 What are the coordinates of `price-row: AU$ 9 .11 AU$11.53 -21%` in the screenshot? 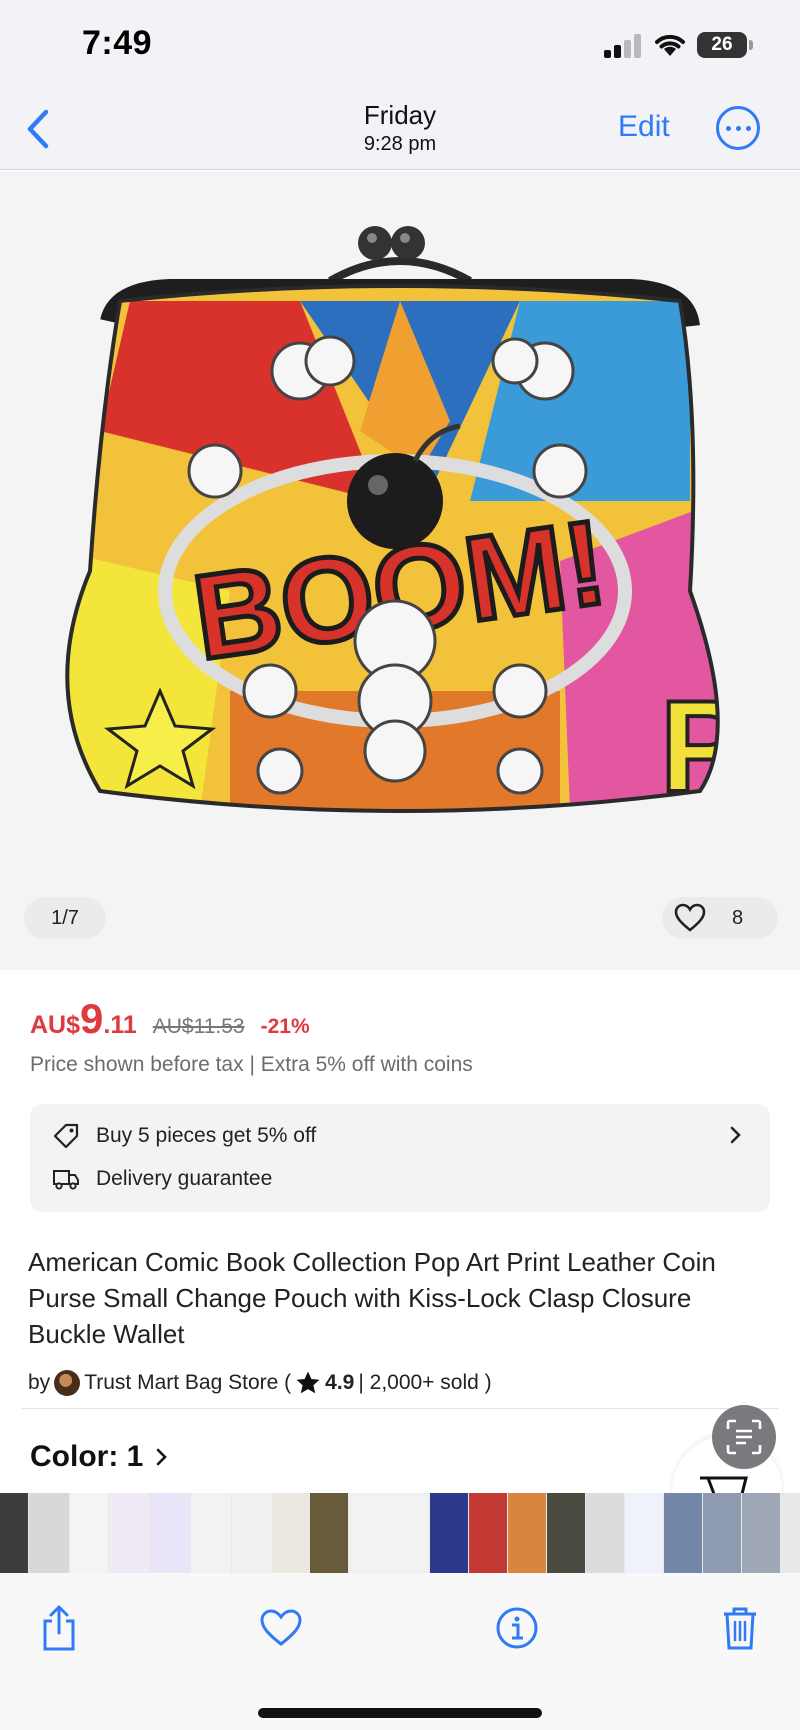 It's located at (170, 1019).